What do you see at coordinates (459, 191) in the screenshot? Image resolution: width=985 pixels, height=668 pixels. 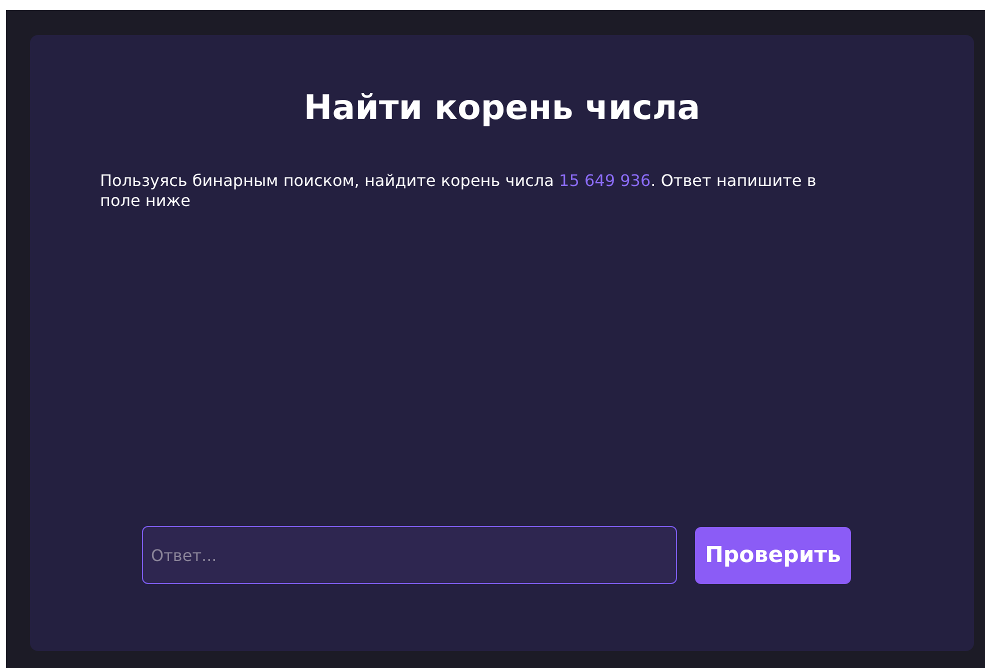 I see `task-description: Пользуясь бинарным поиском, найдите корень числа 15 649 936. Ответ напишите в поле ниже` at bounding box center [459, 191].